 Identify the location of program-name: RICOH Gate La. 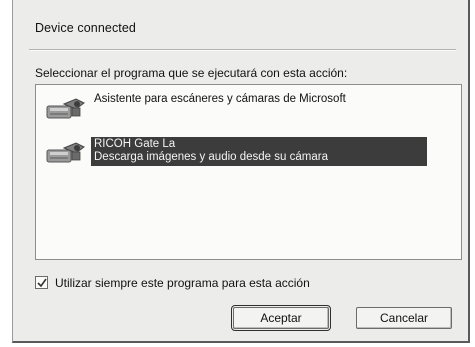
(135, 144).